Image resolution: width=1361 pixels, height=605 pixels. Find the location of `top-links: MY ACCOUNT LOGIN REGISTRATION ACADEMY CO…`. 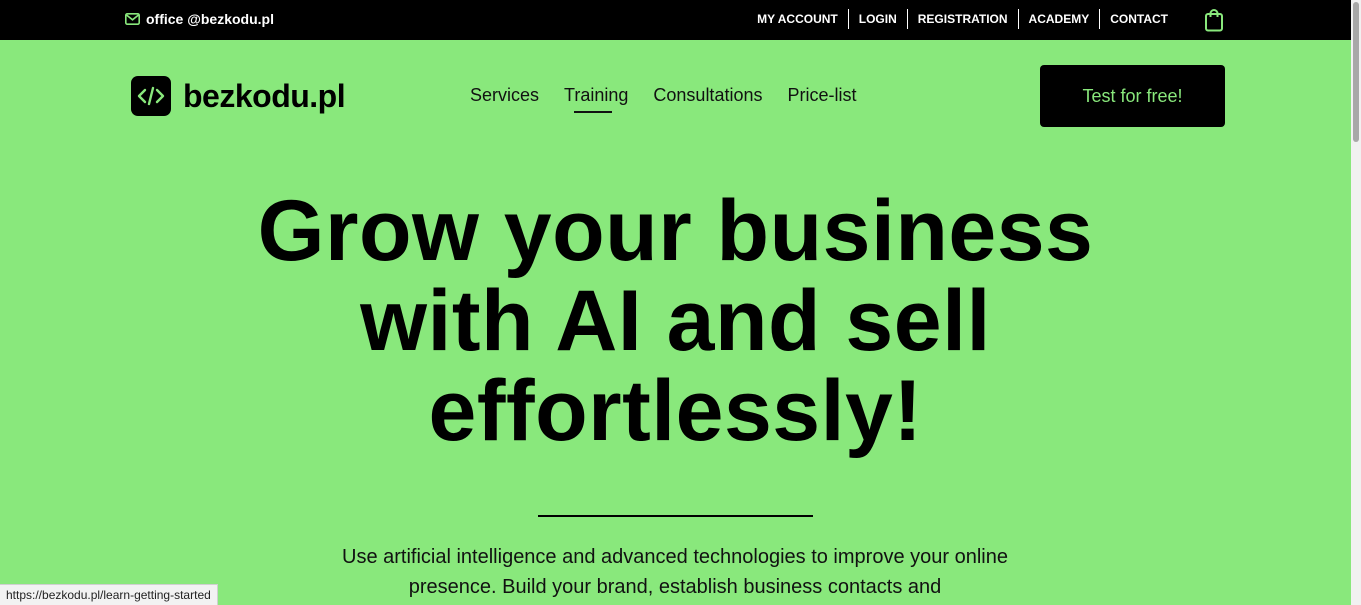

top-links: MY ACCOUNT LOGIN REGISTRATION ACADEMY CO… is located at coordinates (962, 19).